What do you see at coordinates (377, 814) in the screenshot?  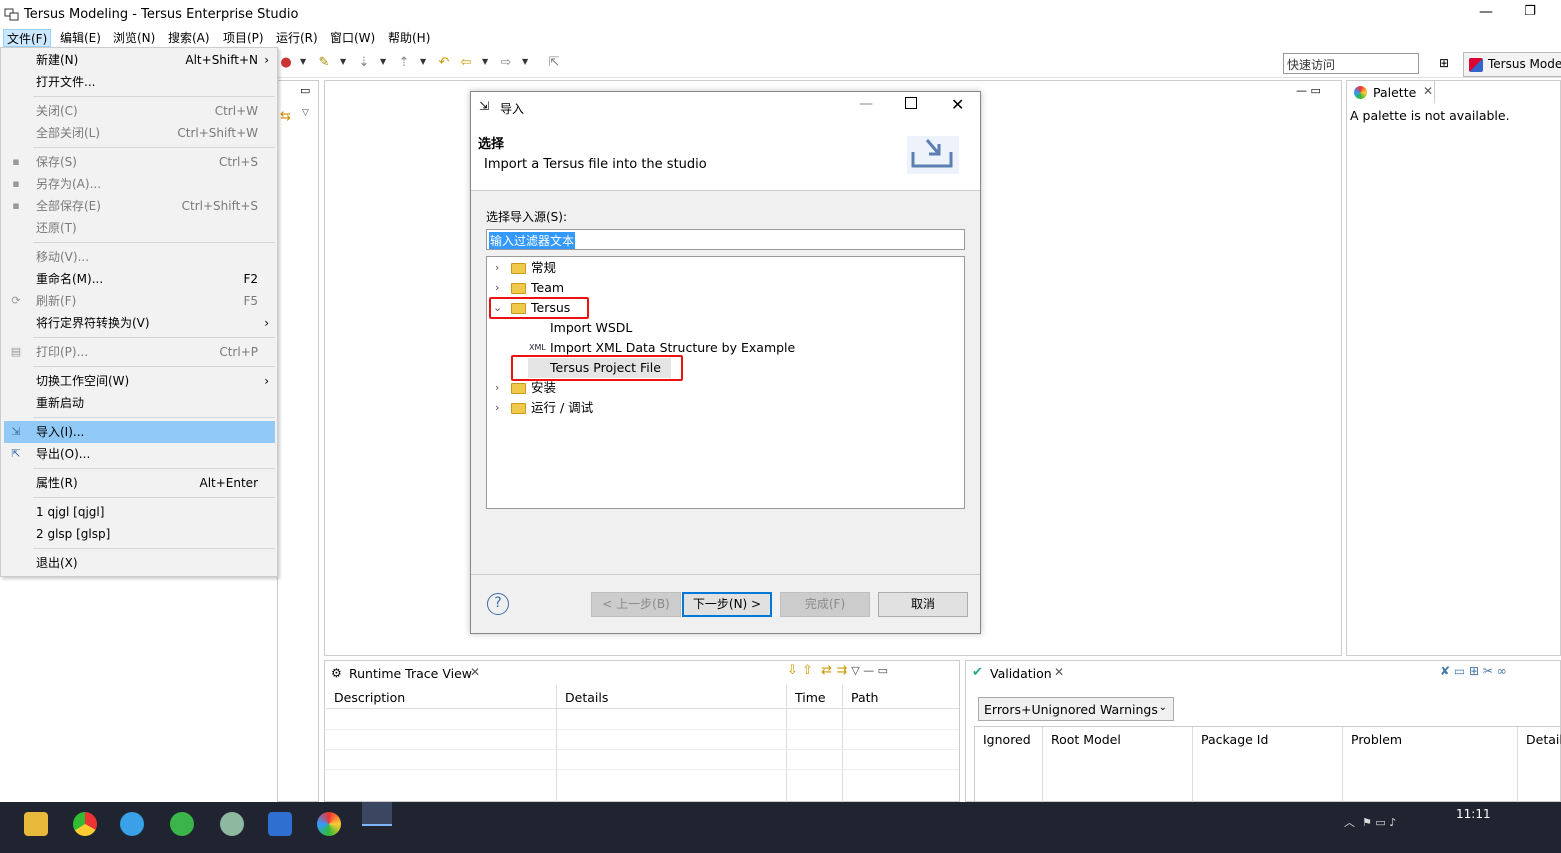 I see `tersus-taskbar-button` at bounding box center [377, 814].